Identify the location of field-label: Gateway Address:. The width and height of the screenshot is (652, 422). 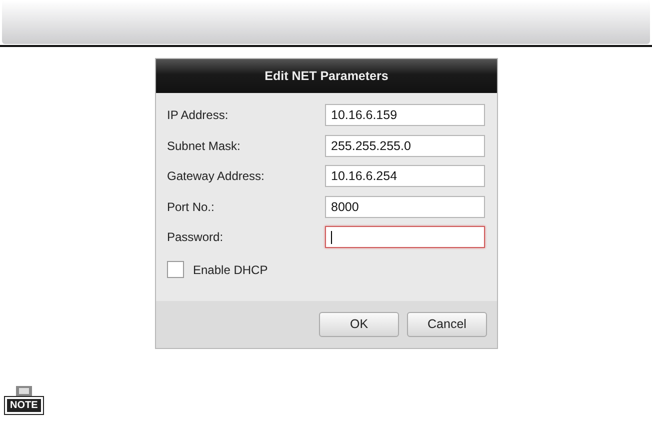
(216, 176).